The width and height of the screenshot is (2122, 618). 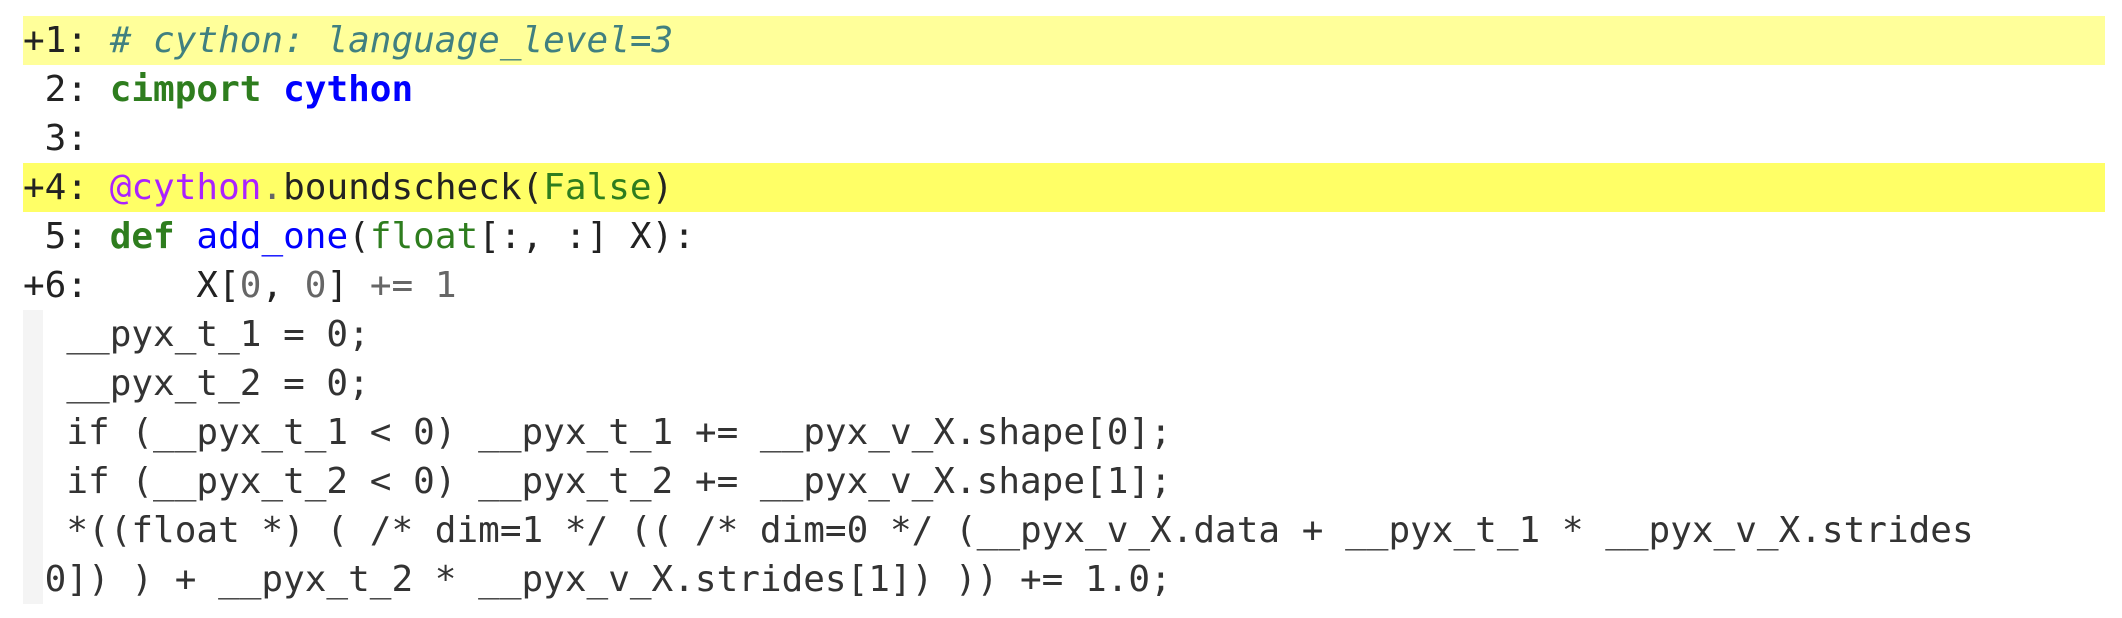 What do you see at coordinates (586, 236) in the screenshot?
I see `code-token: [:, :] X):` at bounding box center [586, 236].